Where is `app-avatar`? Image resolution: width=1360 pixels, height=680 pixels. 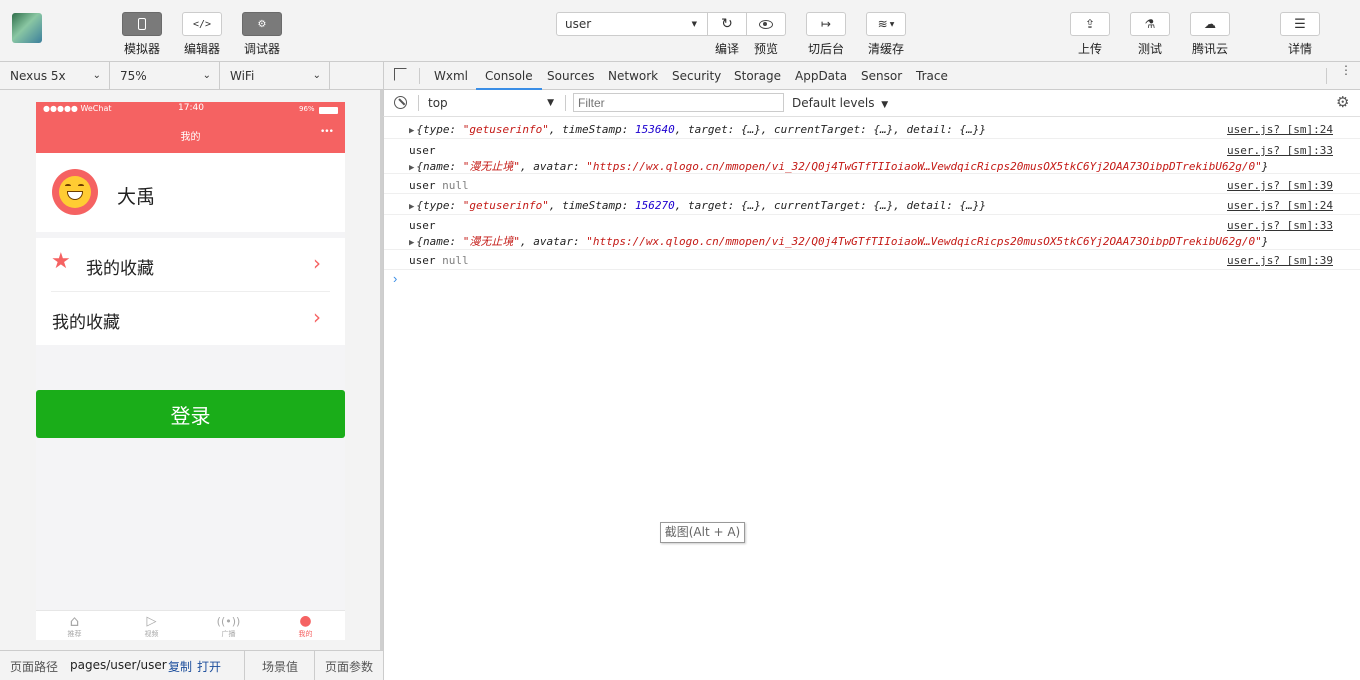
app-avatar is located at coordinates (27, 28).